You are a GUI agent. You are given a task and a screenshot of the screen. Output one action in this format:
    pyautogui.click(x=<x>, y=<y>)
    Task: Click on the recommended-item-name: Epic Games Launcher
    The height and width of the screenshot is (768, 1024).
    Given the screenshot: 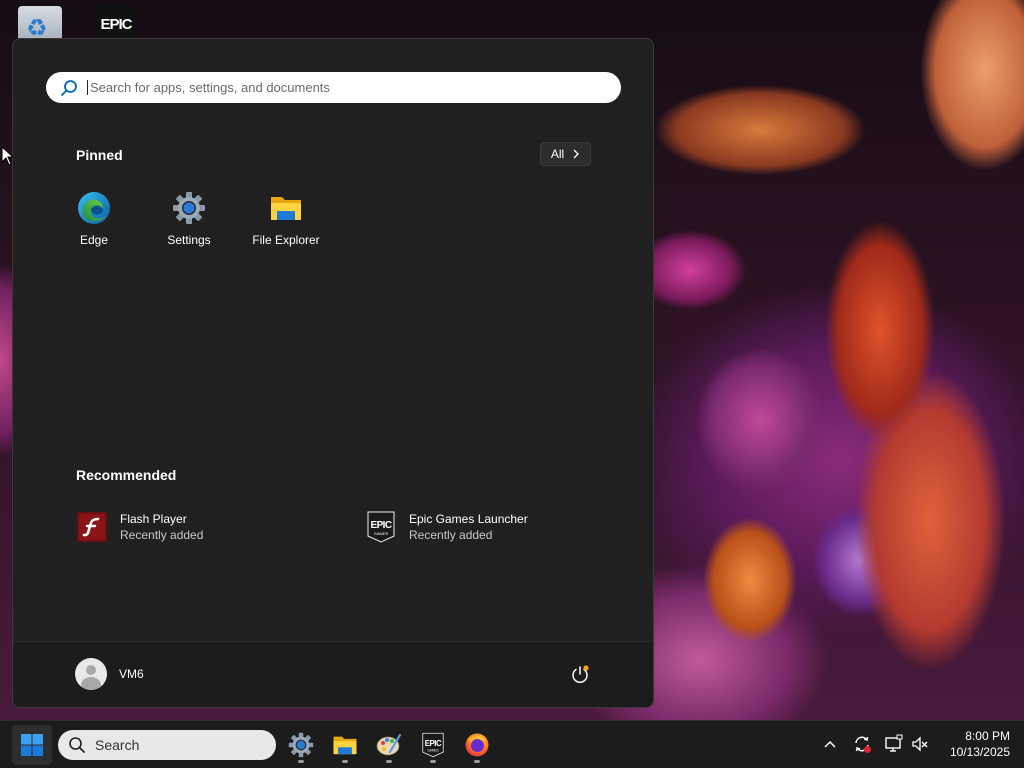 What is the action you would take?
    pyautogui.click(x=468, y=519)
    